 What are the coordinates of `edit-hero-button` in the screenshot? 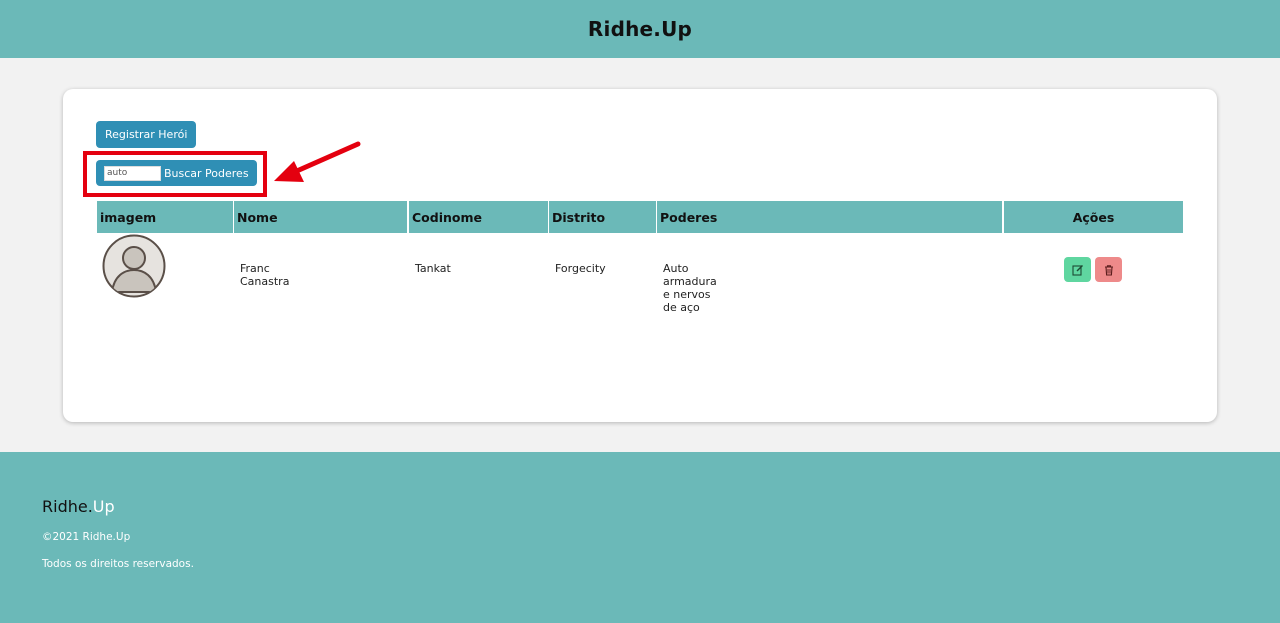 It's located at (1077, 269).